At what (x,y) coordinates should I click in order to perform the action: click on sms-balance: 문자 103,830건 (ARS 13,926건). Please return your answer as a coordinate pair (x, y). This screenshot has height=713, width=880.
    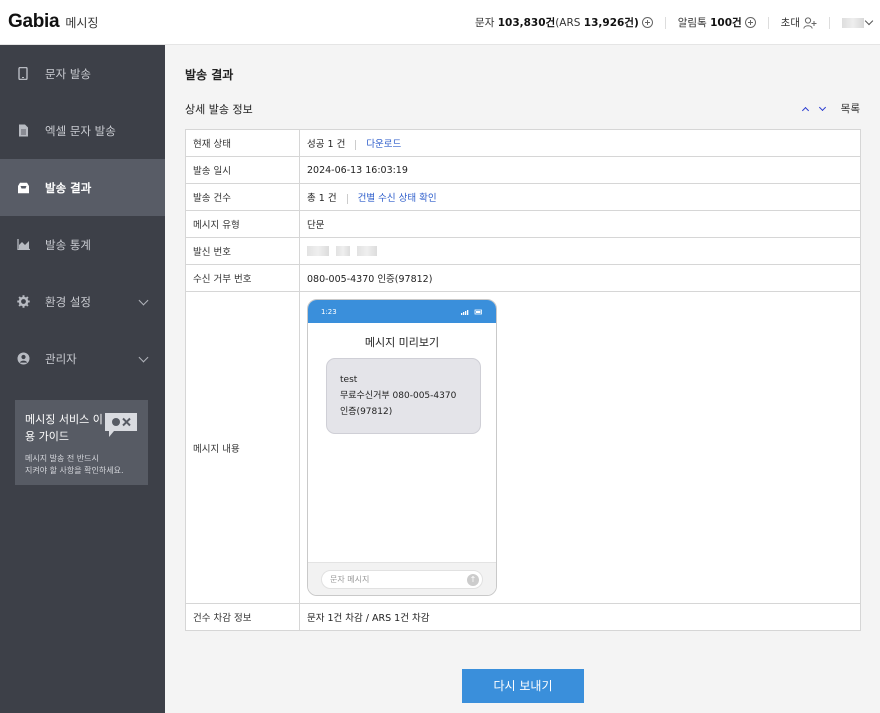
    Looking at the image, I should click on (564, 22).